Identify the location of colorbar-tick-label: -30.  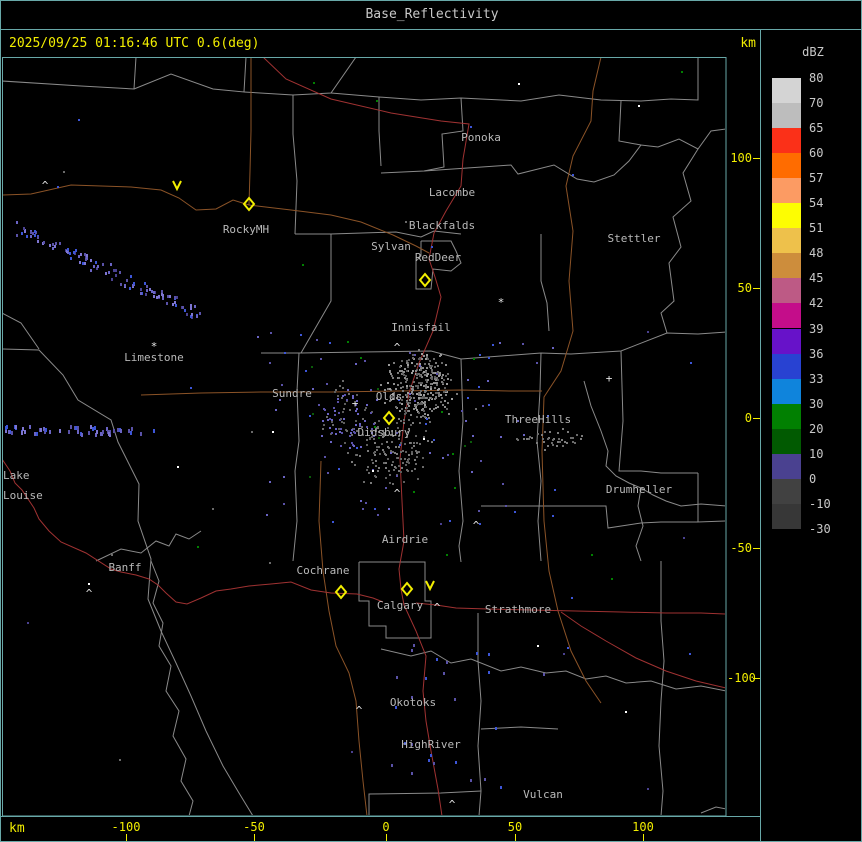
(820, 528).